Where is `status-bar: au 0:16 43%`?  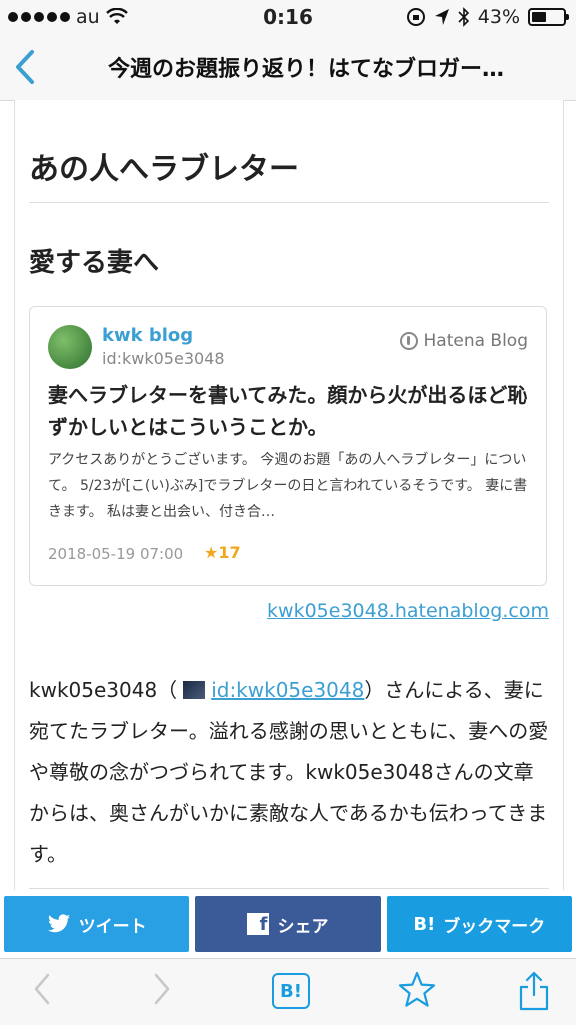 status-bar: au 0:16 43% is located at coordinates (288, 17).